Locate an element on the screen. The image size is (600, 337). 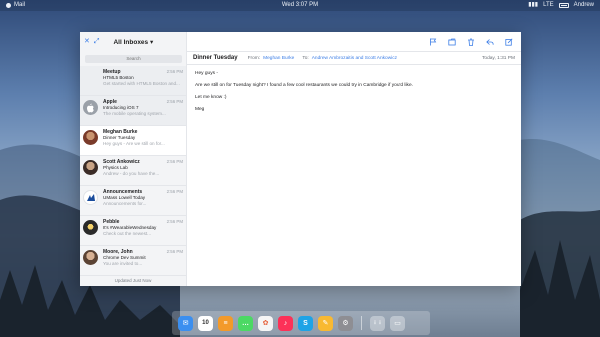
reminders-app-icon: ≡ is located at coordinates (225, 323).